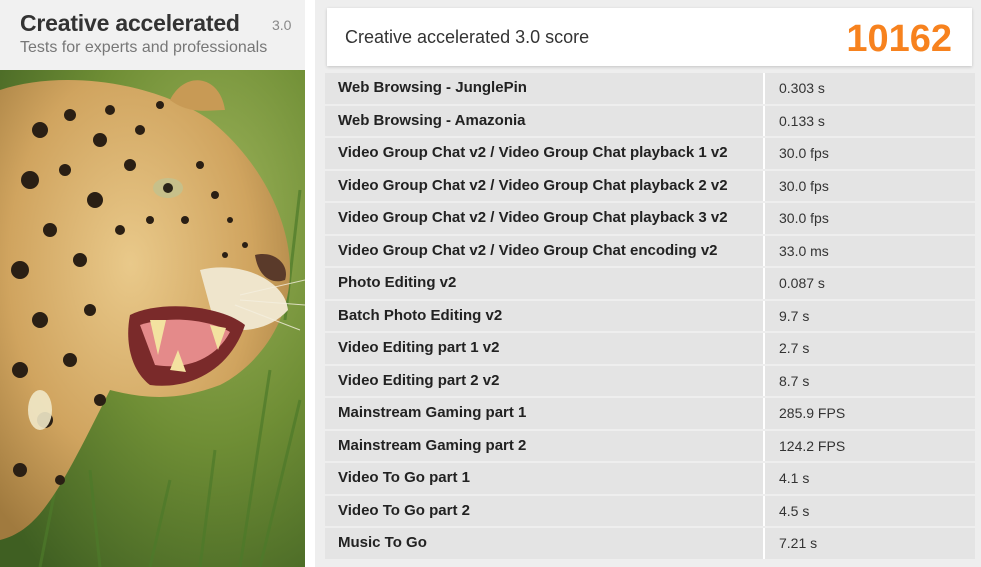  Describe the element at coordinates (282, 25) in the screenshot. I see `test-version: 3.0` at that location.